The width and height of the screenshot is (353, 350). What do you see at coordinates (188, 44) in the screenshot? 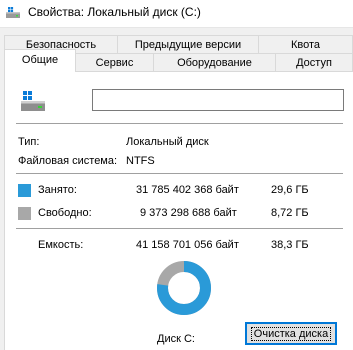
I see `tab-previous-versions: Предыдущие версии` at bounding box center [188, 44].